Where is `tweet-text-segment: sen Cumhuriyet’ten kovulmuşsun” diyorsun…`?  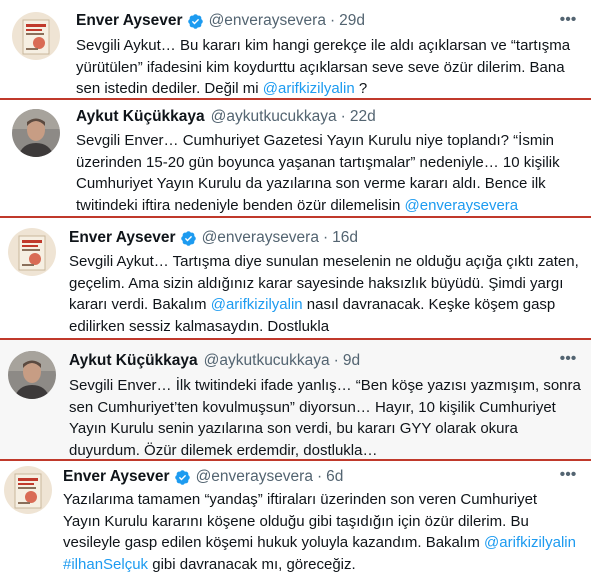
tweet-text-segment: sen Cumhuriyet’ten kovulmuşsun” diyorsun… is located at coordinates (312, 407).